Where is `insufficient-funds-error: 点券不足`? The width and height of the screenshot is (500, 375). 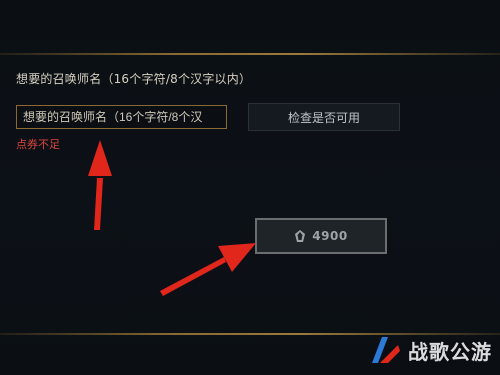 insufficient-funds-error: 点券不足 is located at coordinates (38, 144).